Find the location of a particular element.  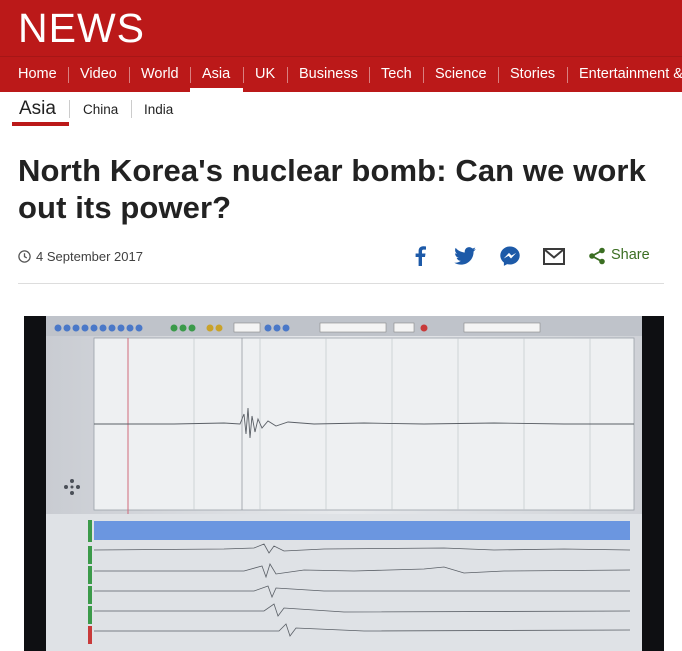

article-date: 4 September 2017 is located at coordinates (89, 256).